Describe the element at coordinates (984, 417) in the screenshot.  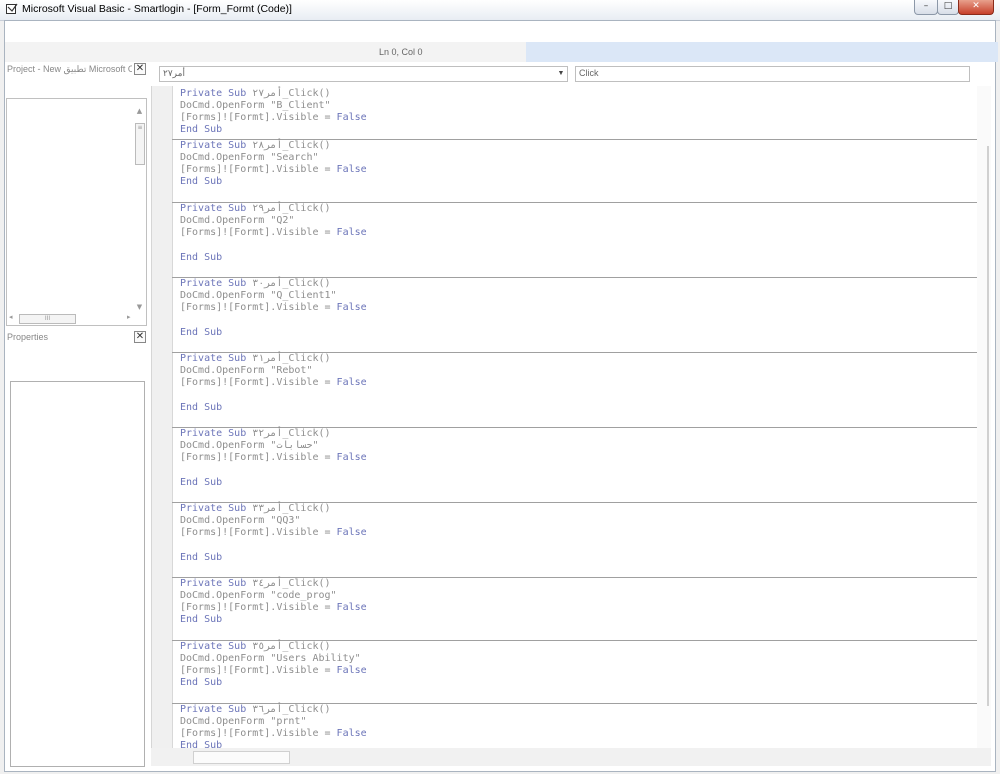
I see `editor-vscrollbar` at that location.